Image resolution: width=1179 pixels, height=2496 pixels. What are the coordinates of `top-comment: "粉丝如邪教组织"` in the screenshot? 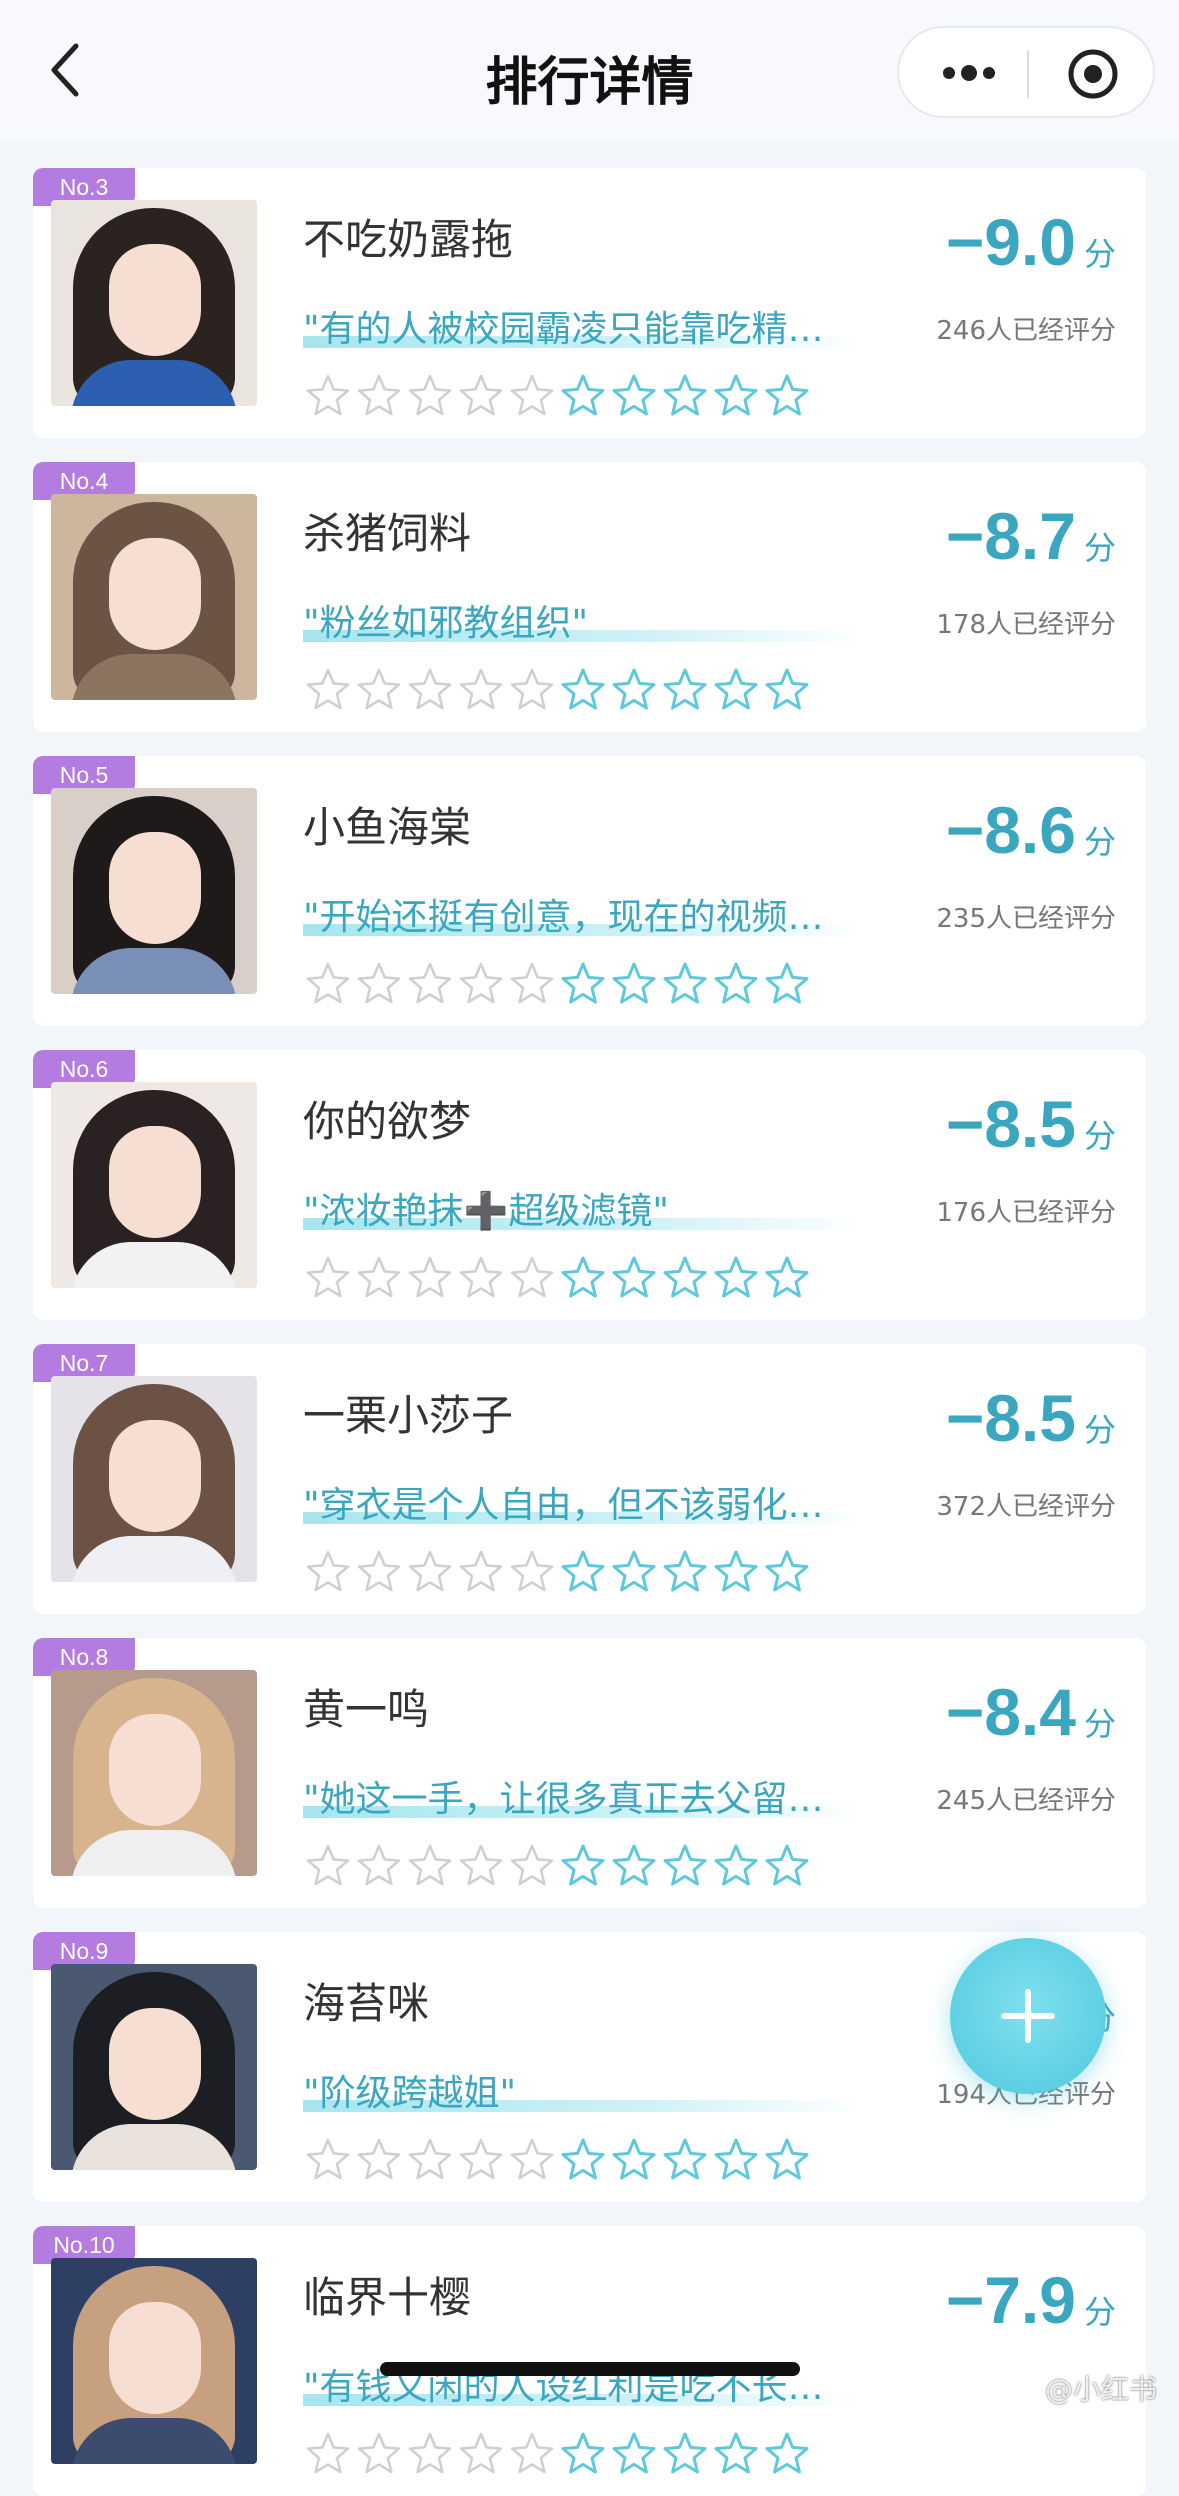 It's located at (603, 622).